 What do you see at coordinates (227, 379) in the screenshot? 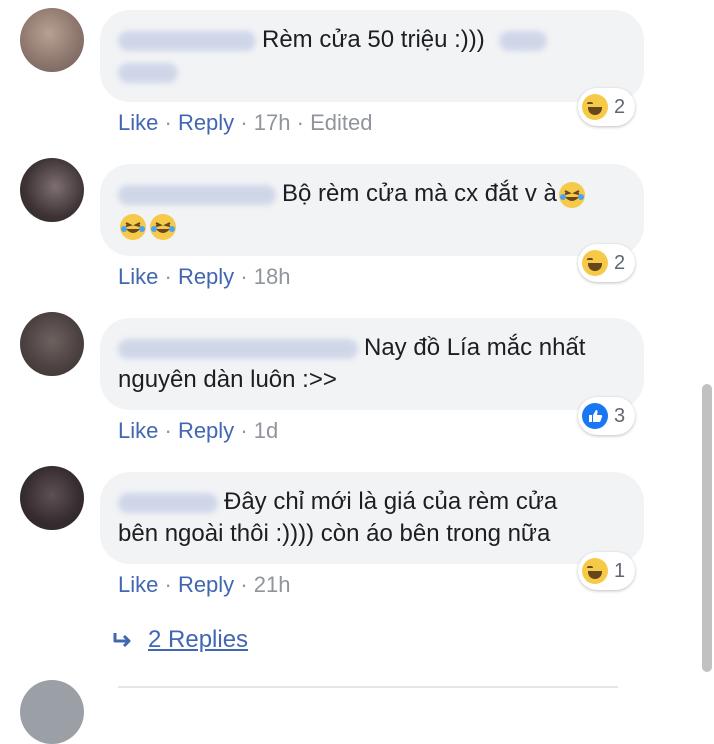
I see `comment-text-line2: nguyên dàn luôn :>>` at bounding box center [227, 379].